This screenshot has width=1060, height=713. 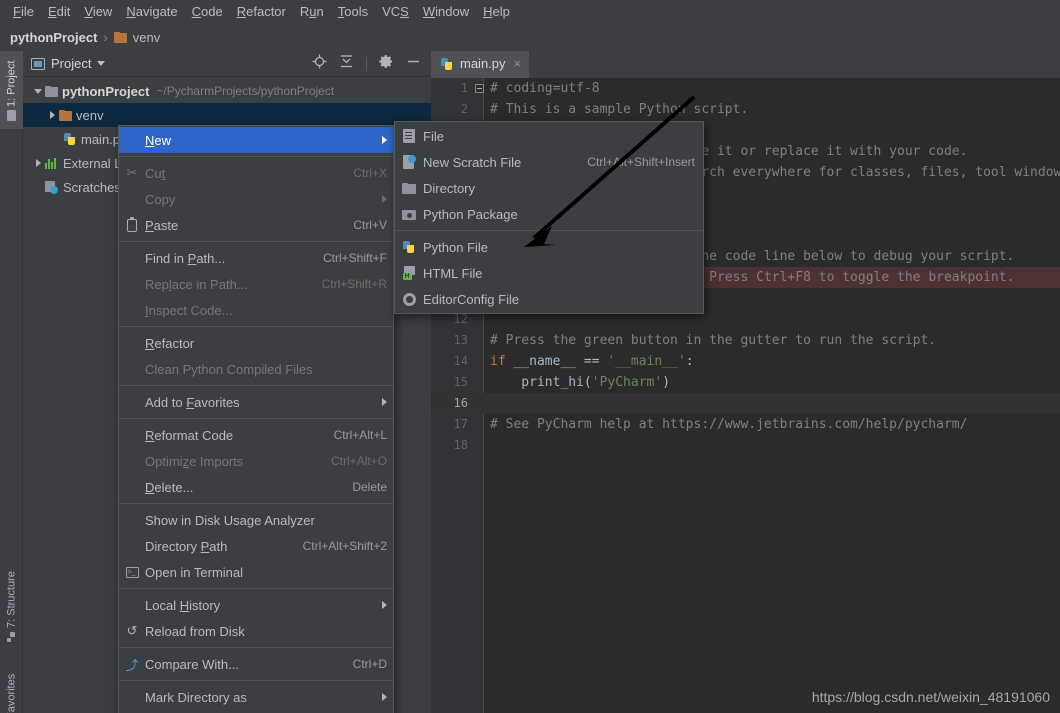 What do you see at coordinates (11, 686) in the screenshot?
I see `rail-button-favorites: Favorites` at bounding box center [11, 686].